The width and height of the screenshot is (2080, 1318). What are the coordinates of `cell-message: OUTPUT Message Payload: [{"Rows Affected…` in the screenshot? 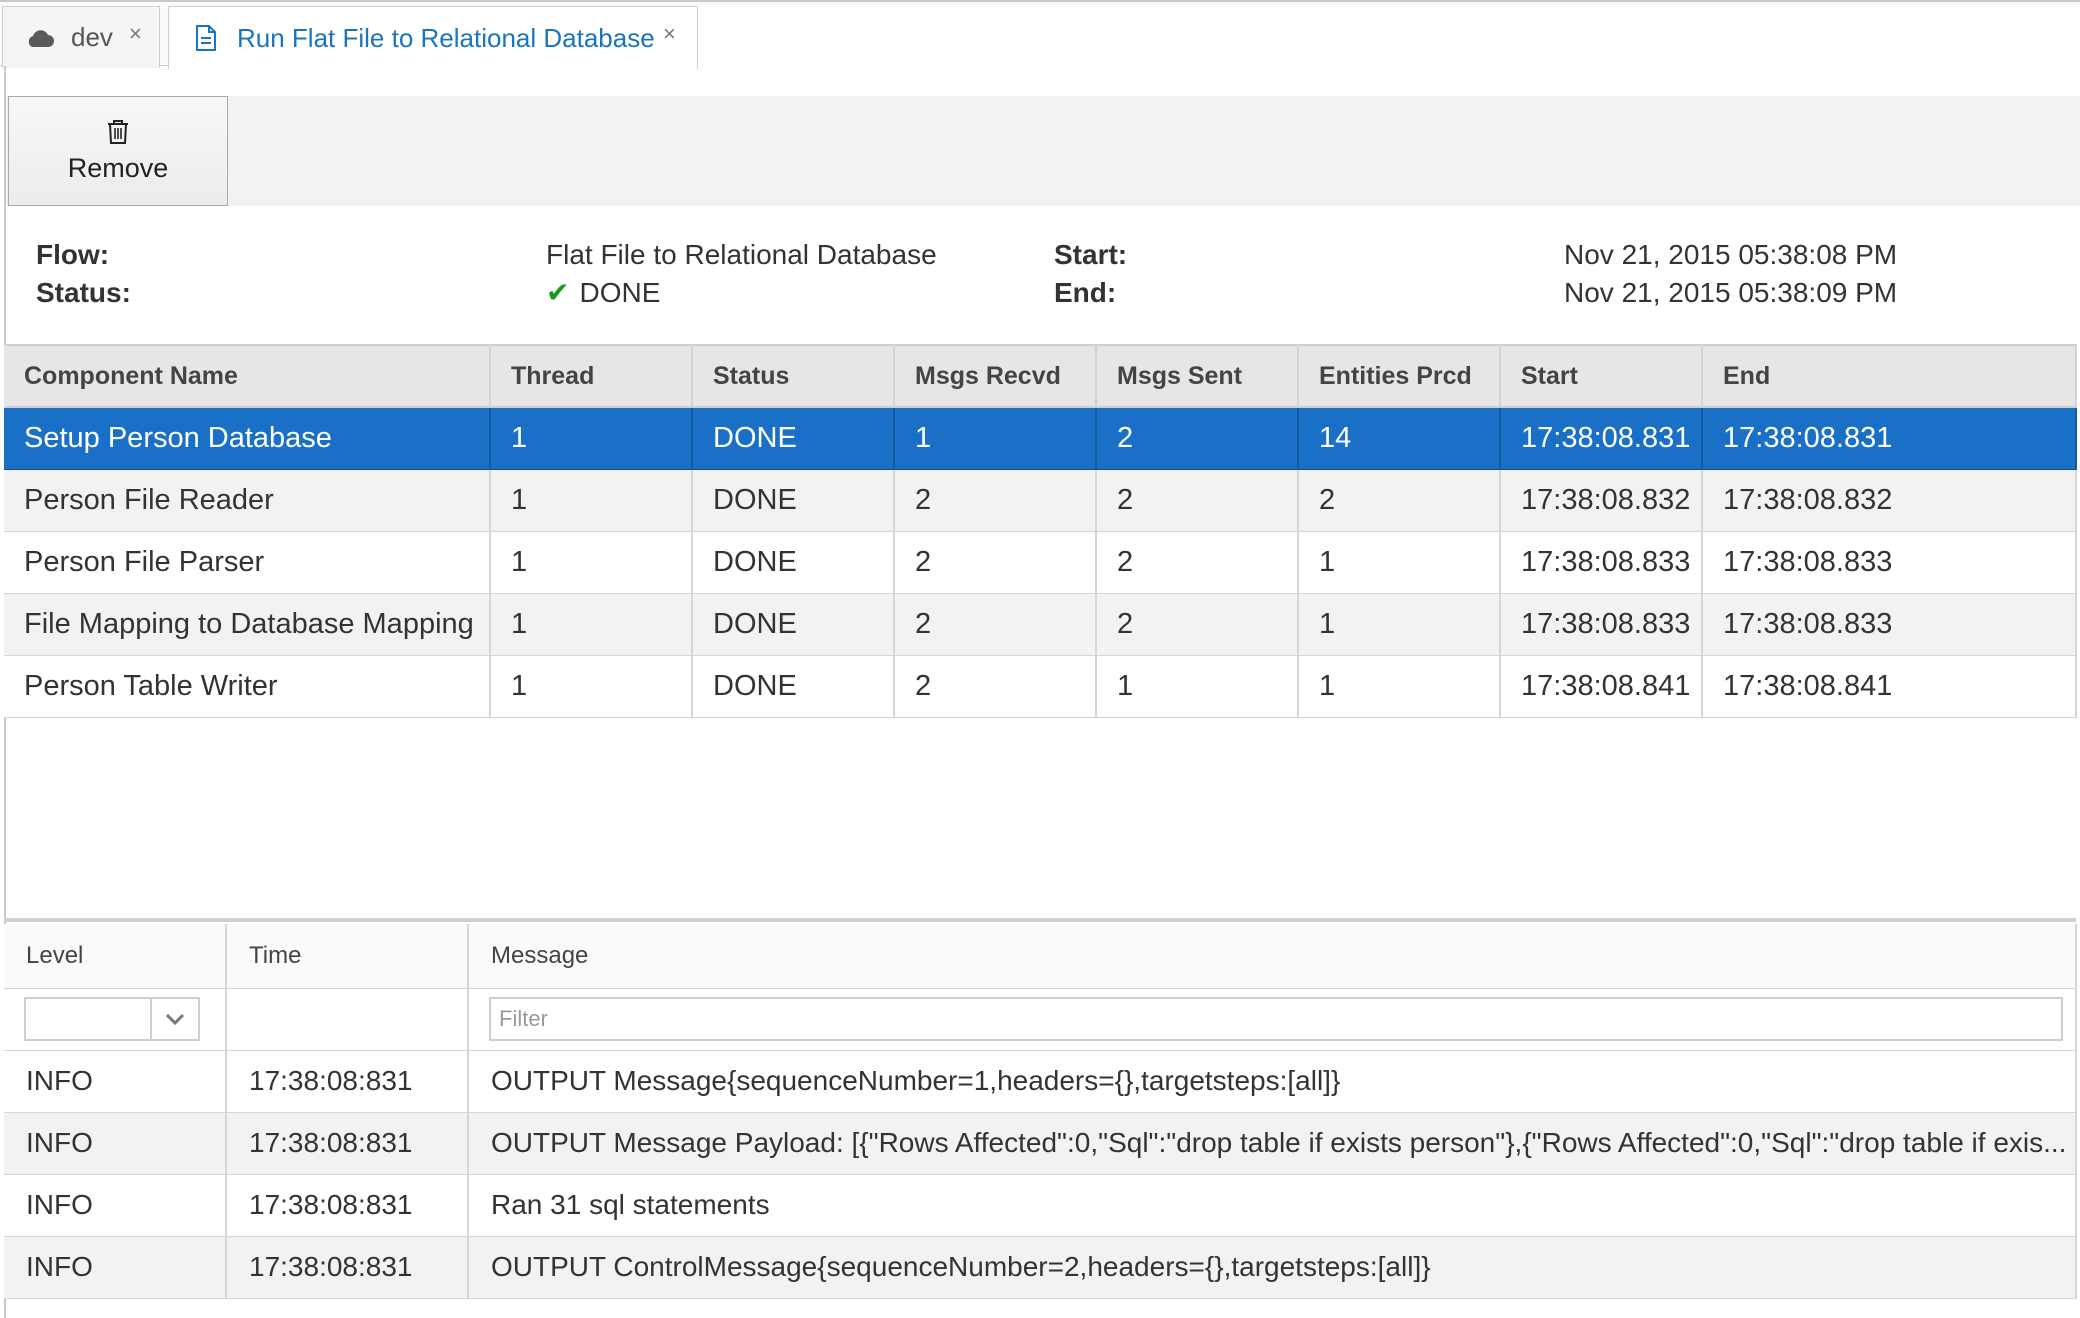 It's located at (1272, 1143).